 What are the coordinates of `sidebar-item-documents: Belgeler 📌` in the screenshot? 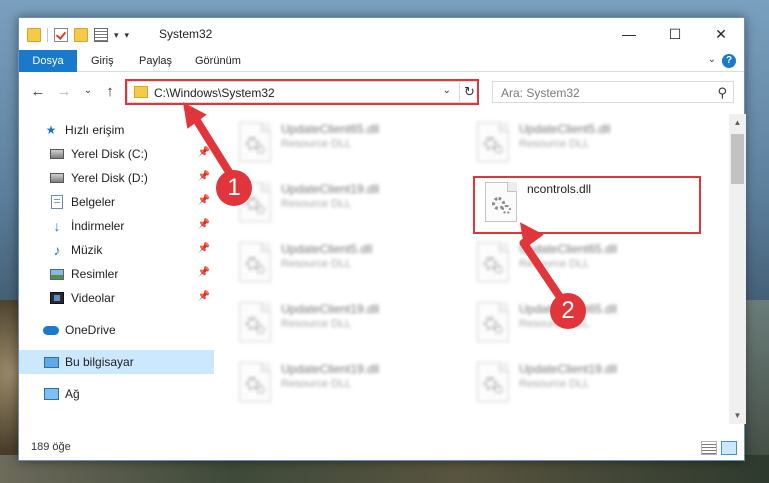 It's located at (116, 202).